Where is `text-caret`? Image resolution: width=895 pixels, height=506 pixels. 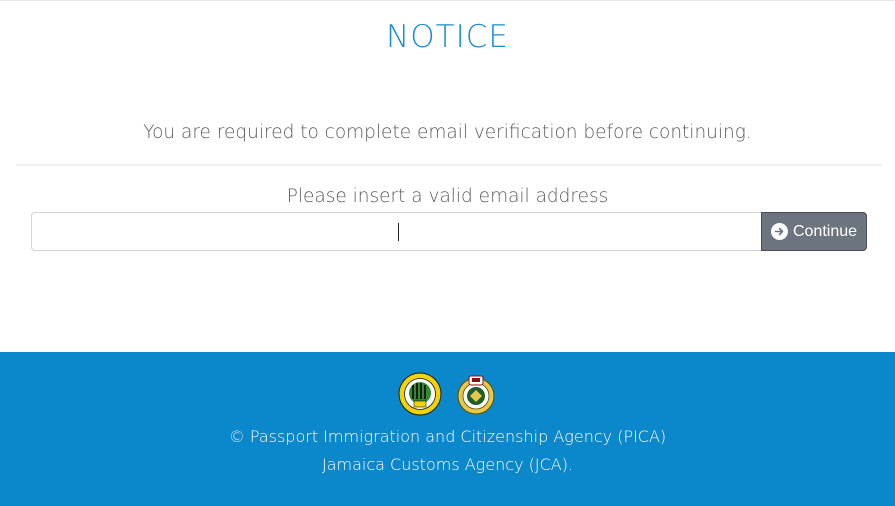
text-caret is located at coordinates (398, 232).